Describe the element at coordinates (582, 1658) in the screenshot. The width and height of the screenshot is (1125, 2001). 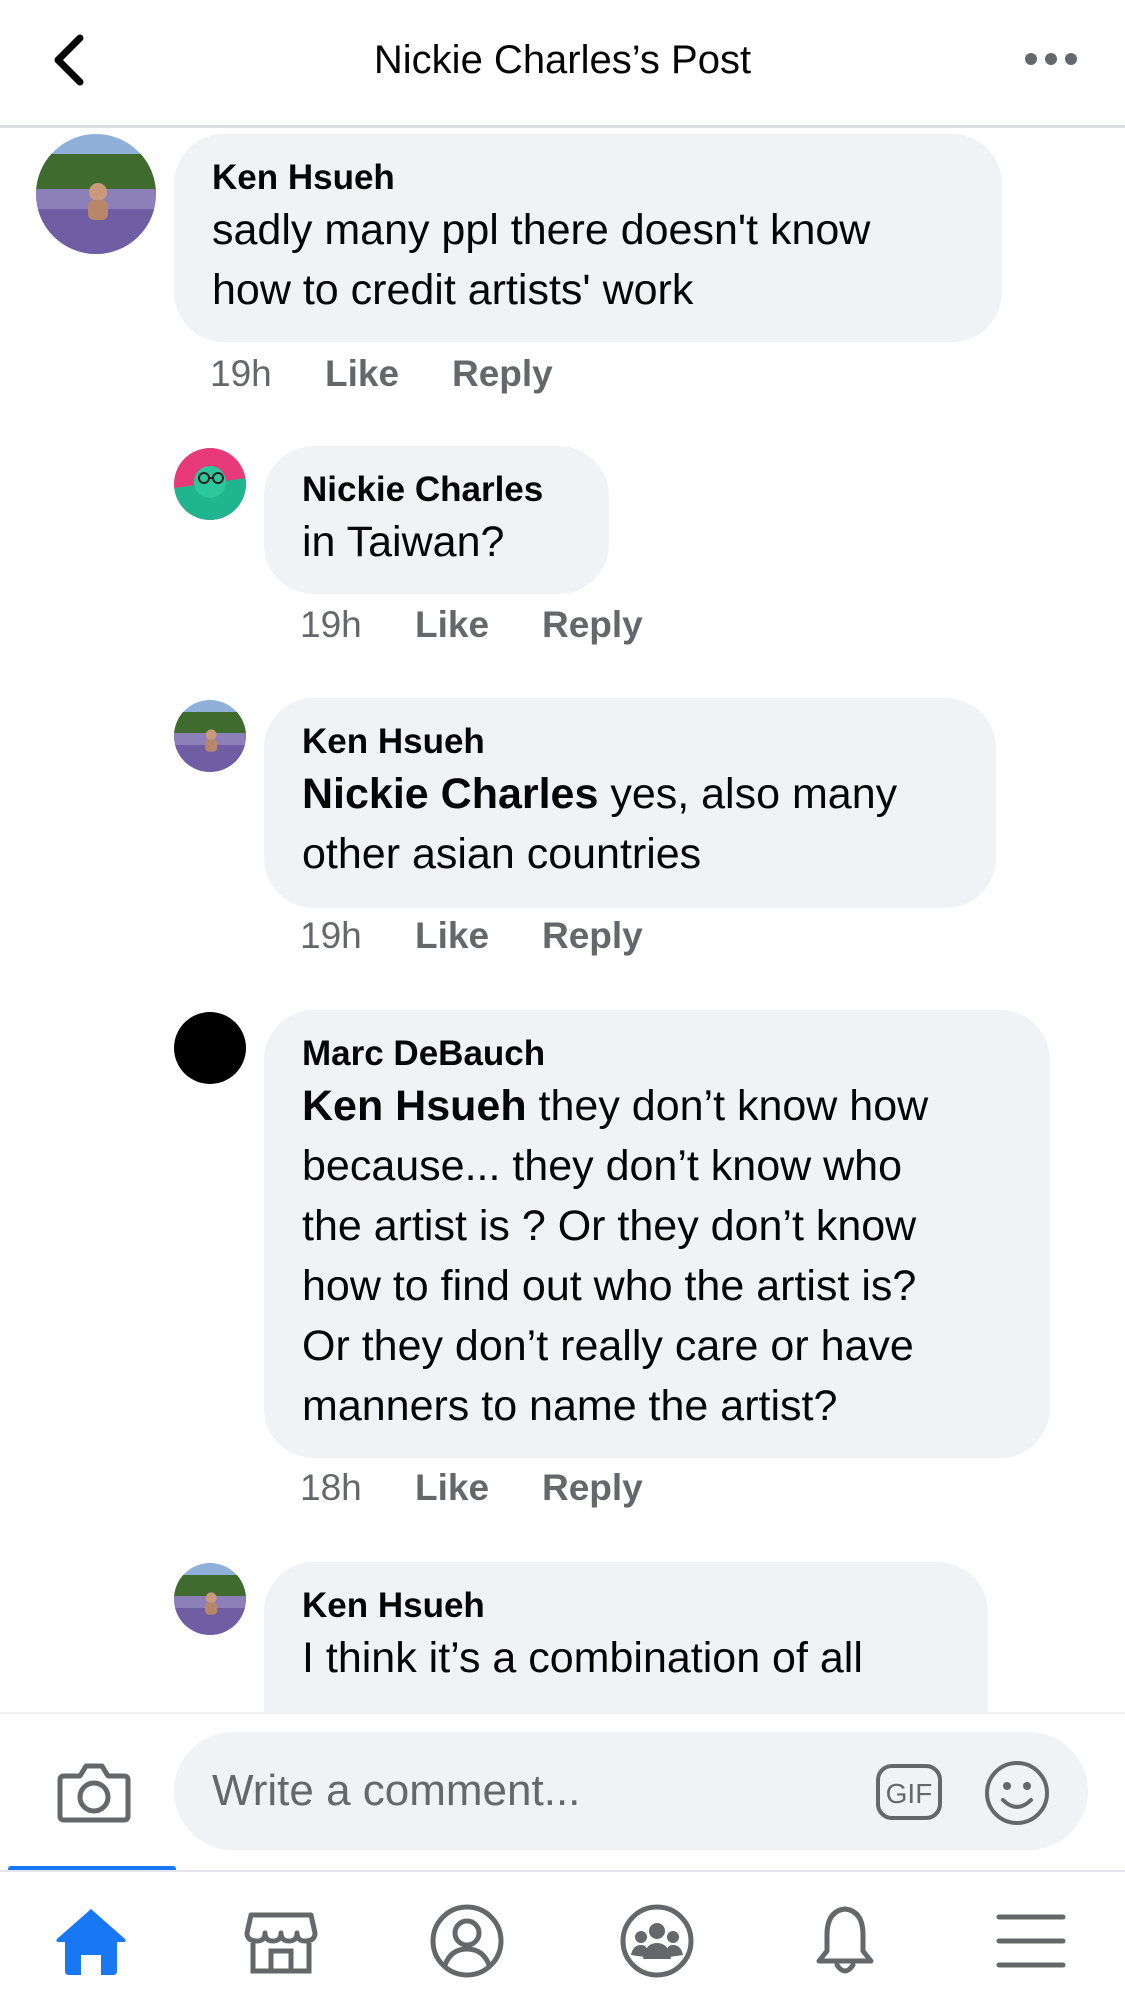
I see `comment-text: I think it’s a combination of all` at that location.